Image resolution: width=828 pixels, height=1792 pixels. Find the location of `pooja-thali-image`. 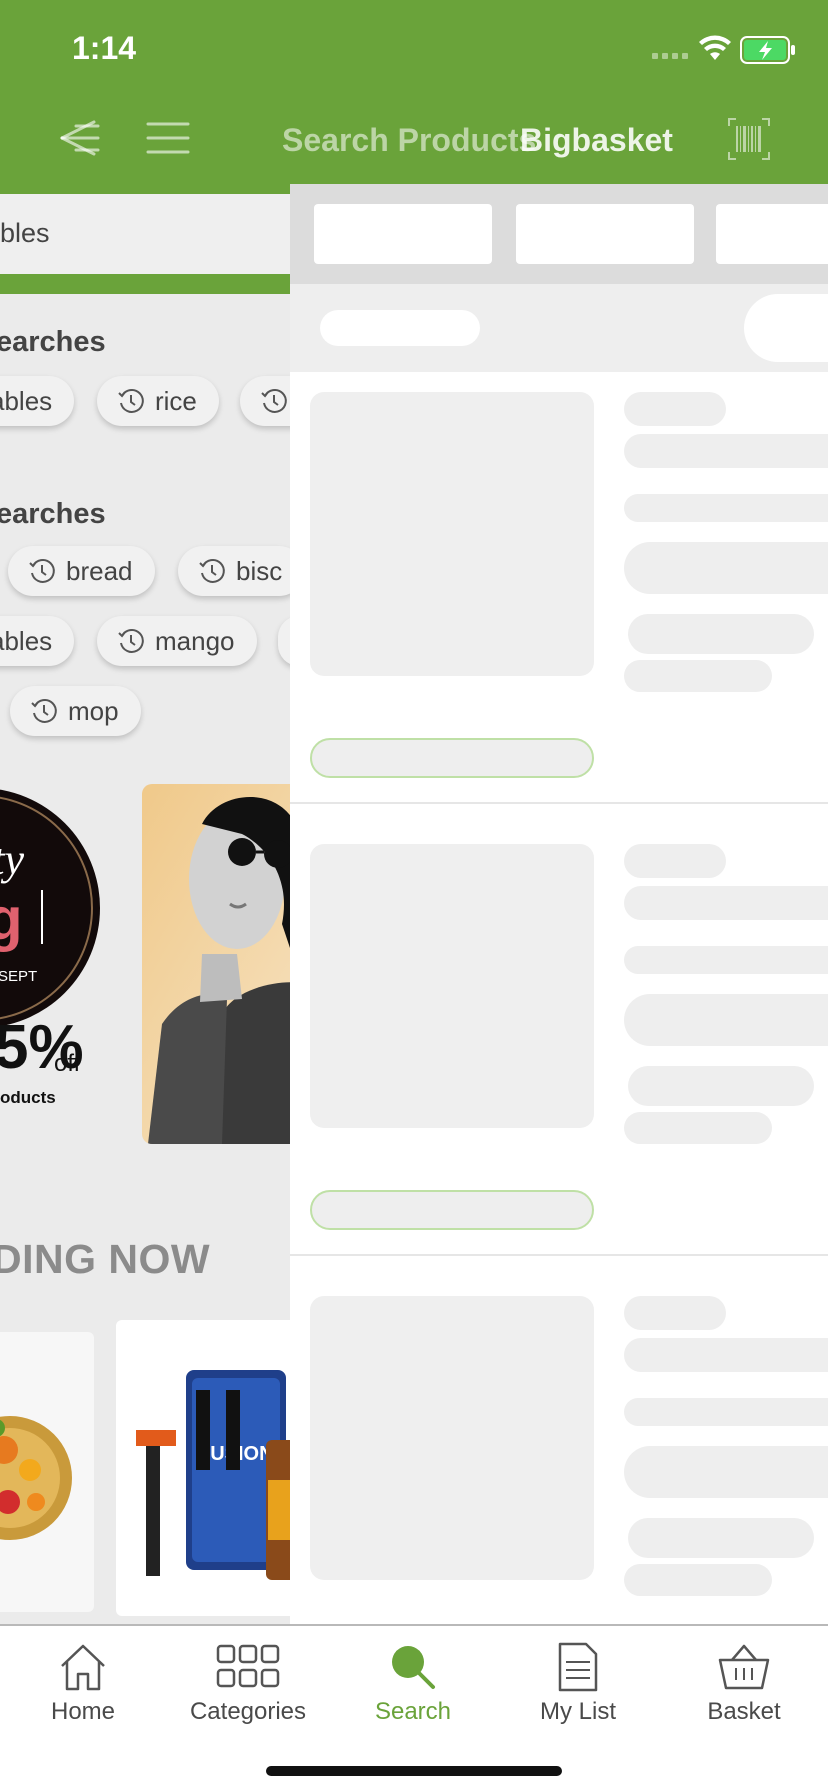

pooja-thali-image is located at coordinates (36, 1478).